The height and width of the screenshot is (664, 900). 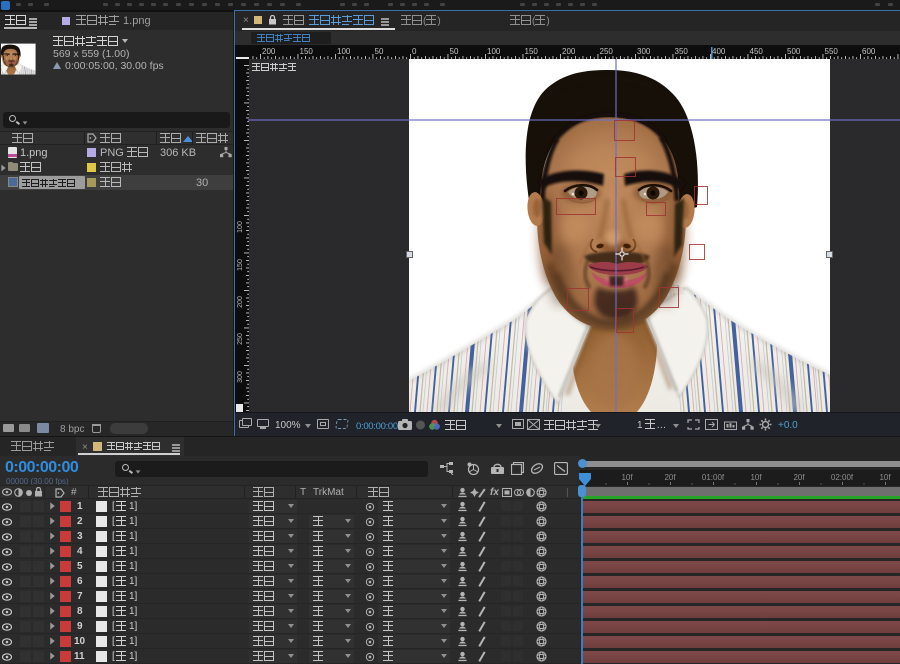 What do you see at coordinates (713, 477) in the screenshot?
I see `svg-text: 01:00f` at bounding box center [713, 477].